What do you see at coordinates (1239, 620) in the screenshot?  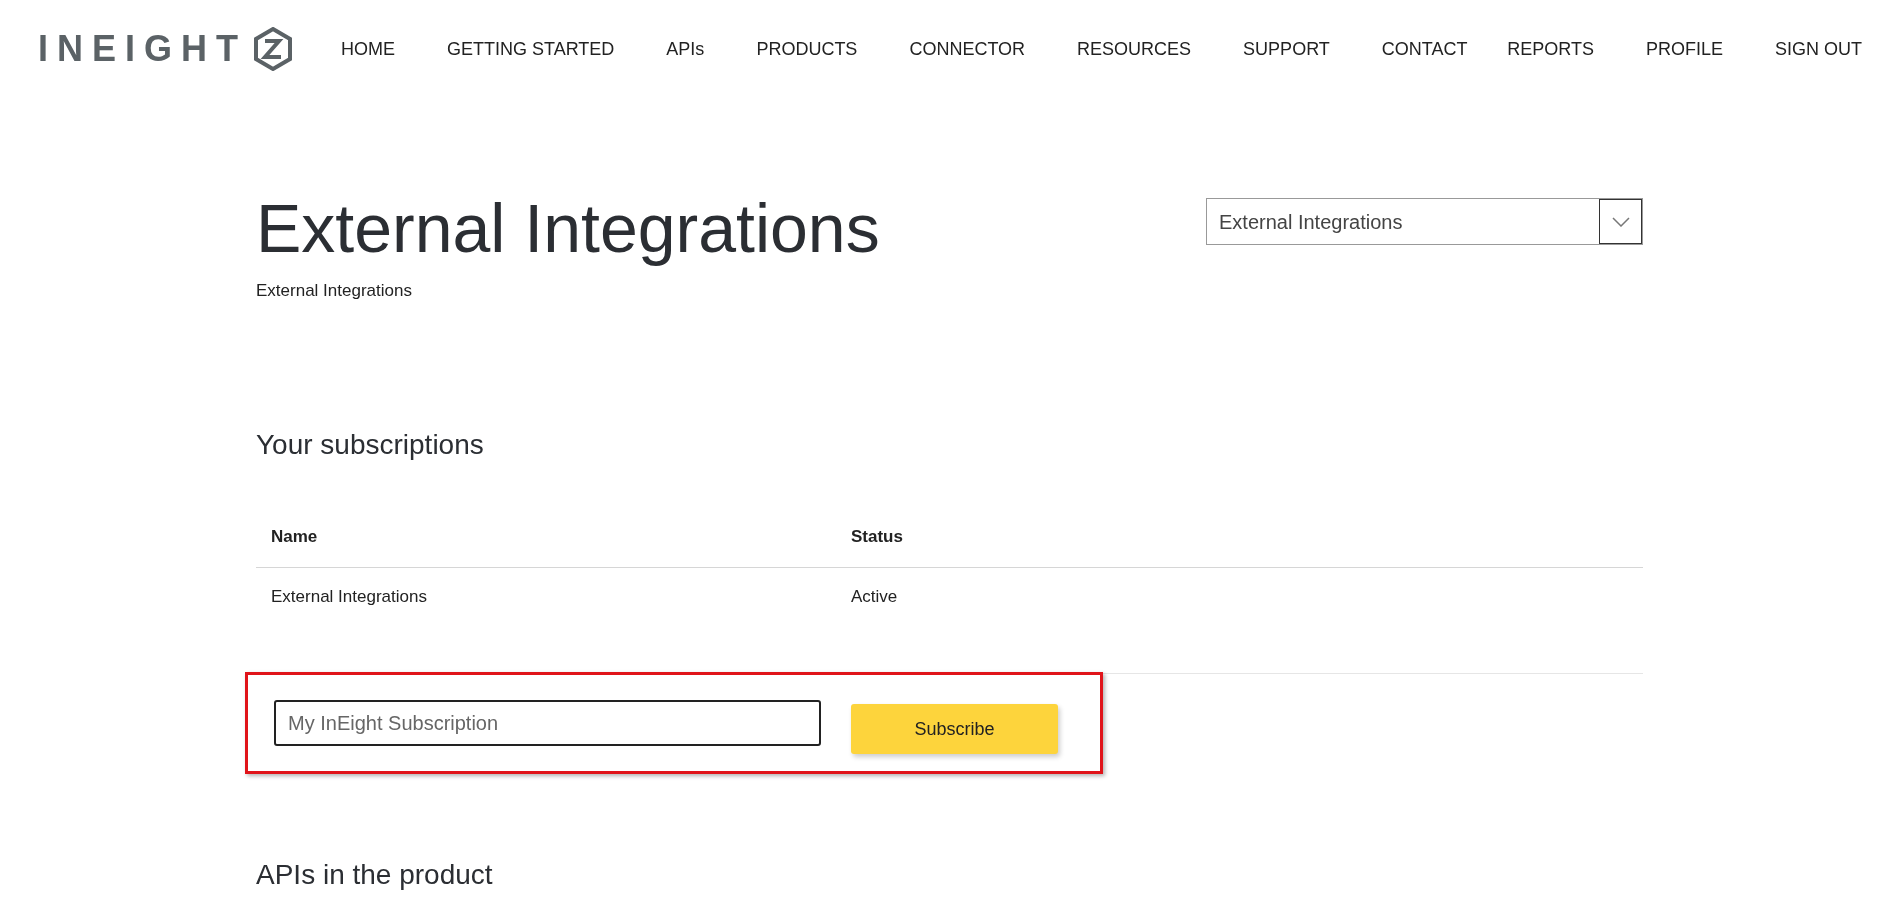 I see `table-cell: Active` at bounding box center [1239, 620].